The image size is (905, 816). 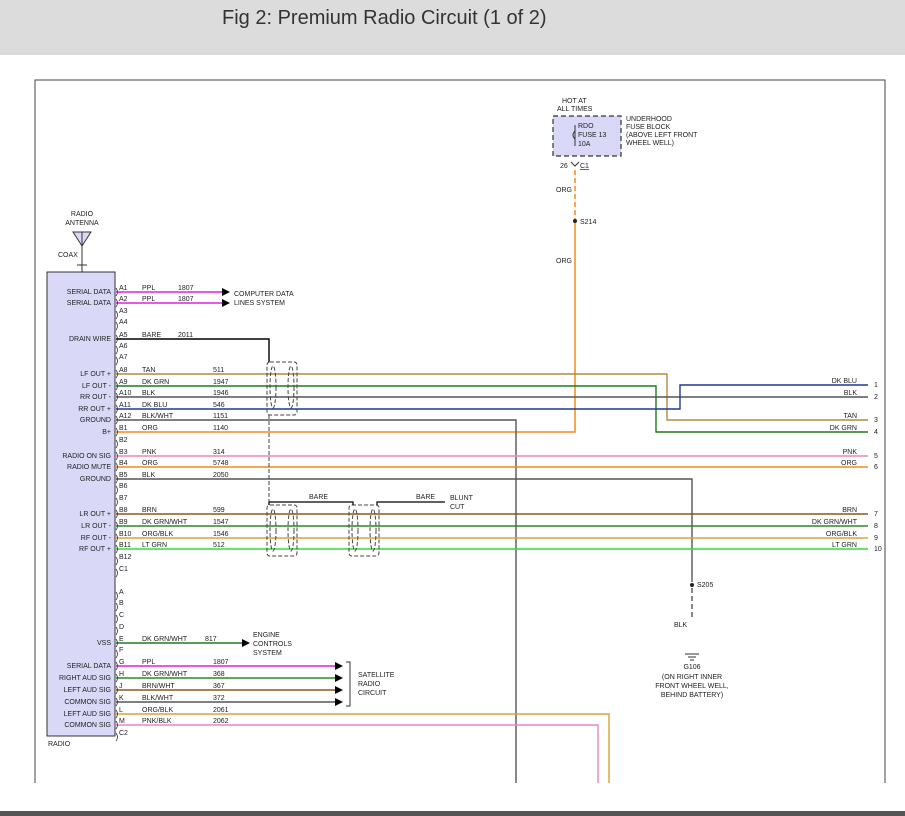 What do you see at coordinates (123, 498) in the screenshot?
I see `pin-id: B7` at bounding box center [123, 498].